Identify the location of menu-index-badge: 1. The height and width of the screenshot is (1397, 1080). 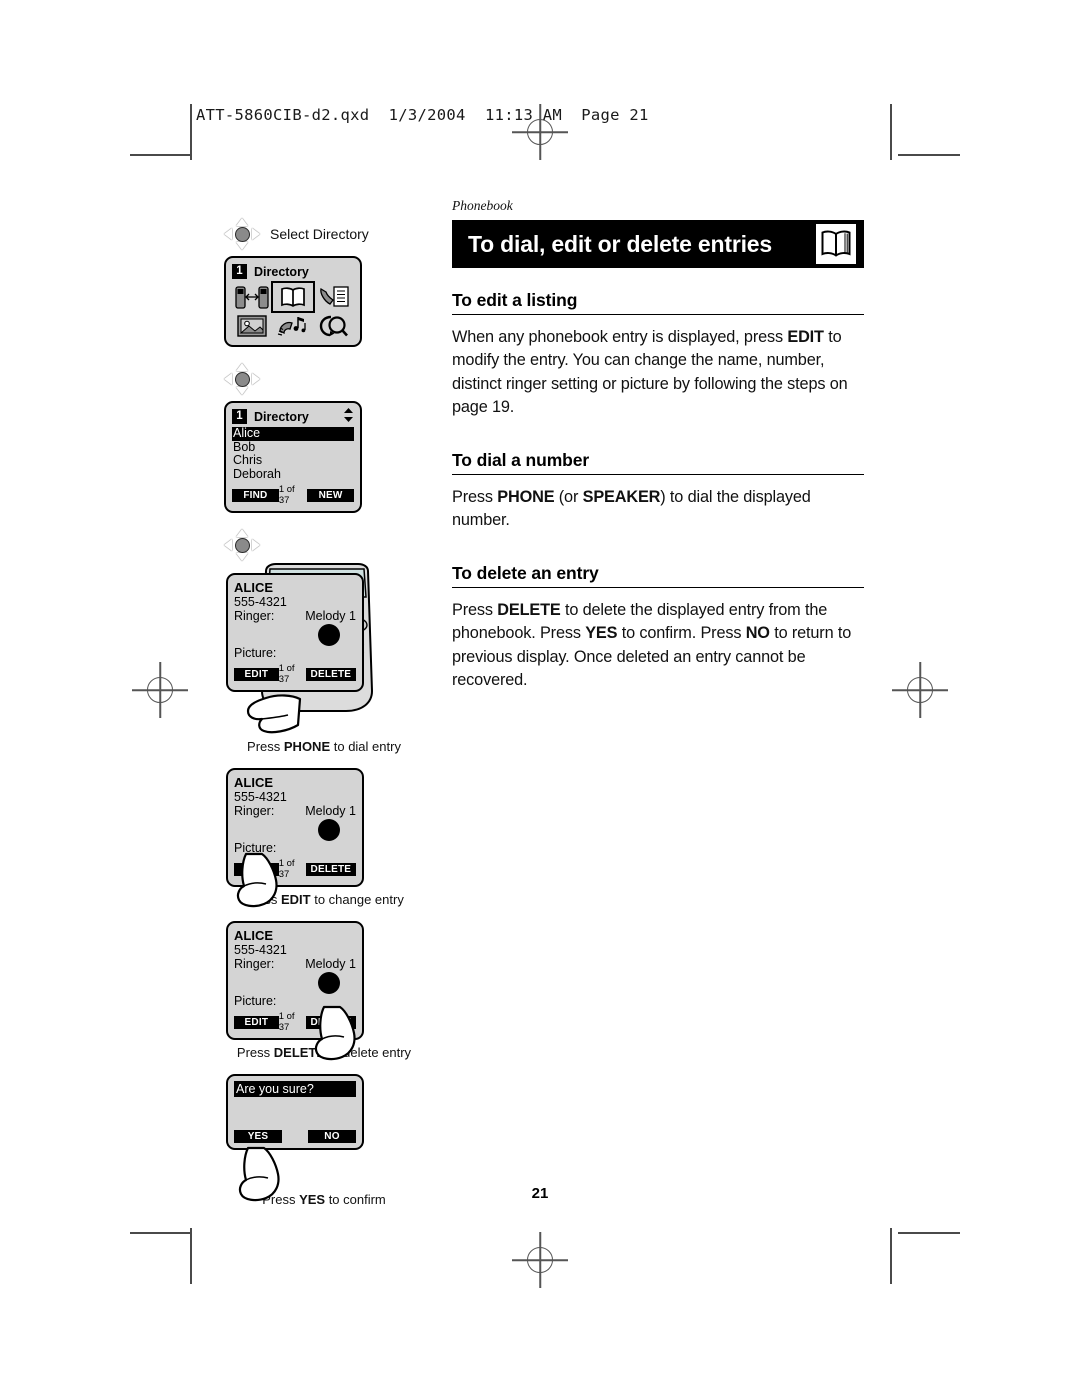
(239, 271).